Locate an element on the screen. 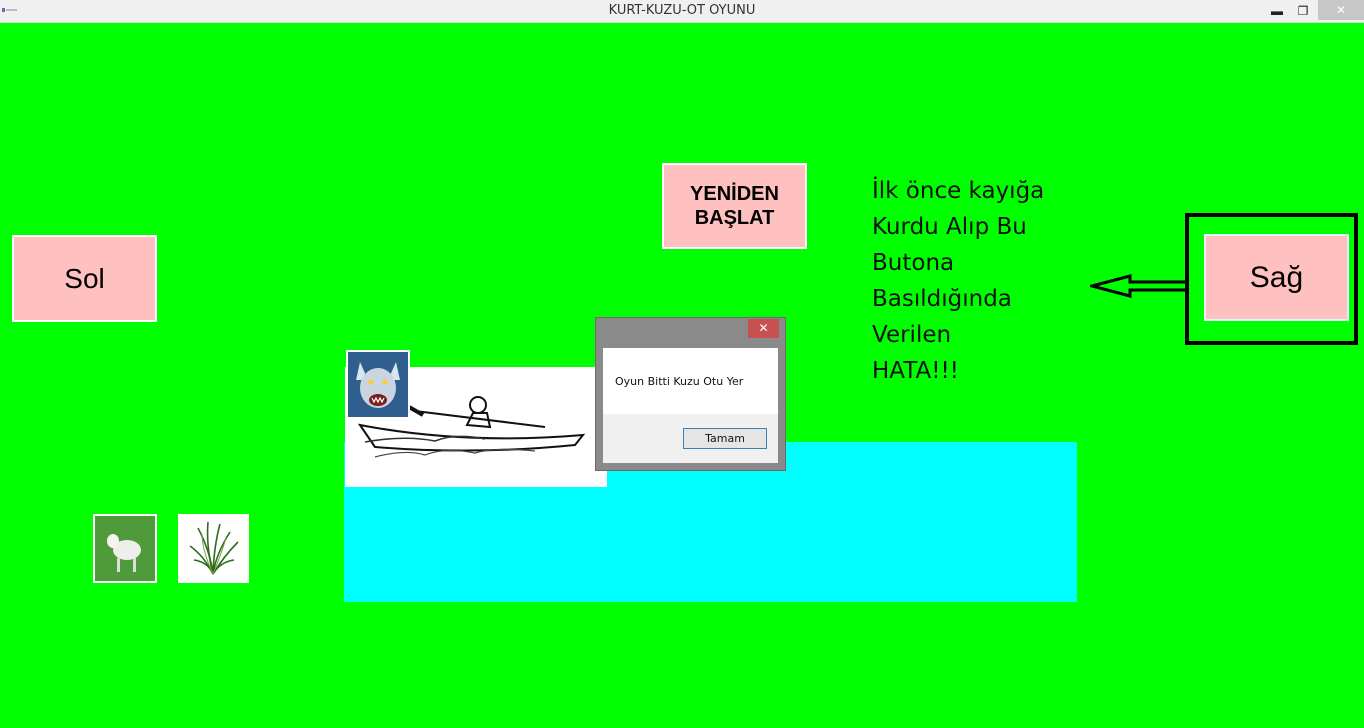 The image size is (1364, 728). dialog-body: Oyun Bitti Kuzu Otu Yer is located at coordinates (690, 381).